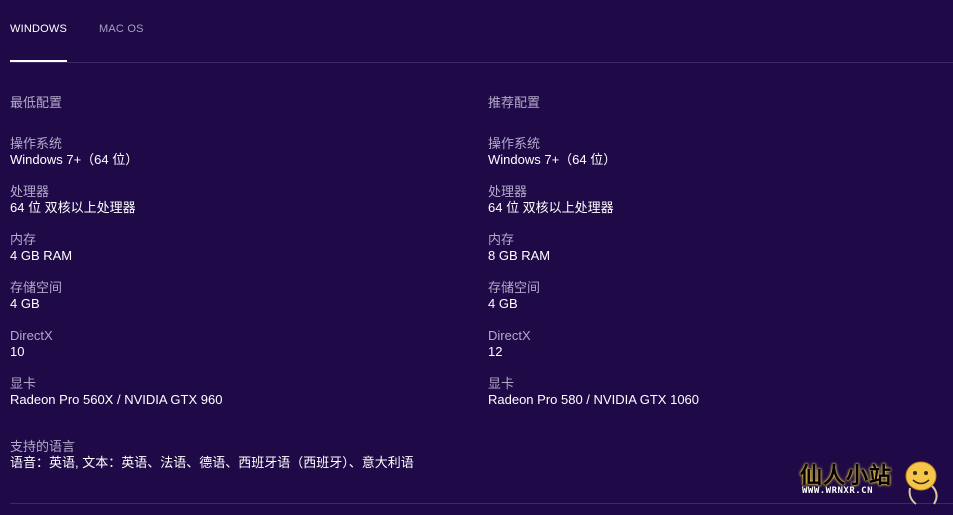 The height and width of the screenshot is (515, 953). Describe the element at coordinates (17, 351) in the screenshot. I see `spec-value: 10` at that location.